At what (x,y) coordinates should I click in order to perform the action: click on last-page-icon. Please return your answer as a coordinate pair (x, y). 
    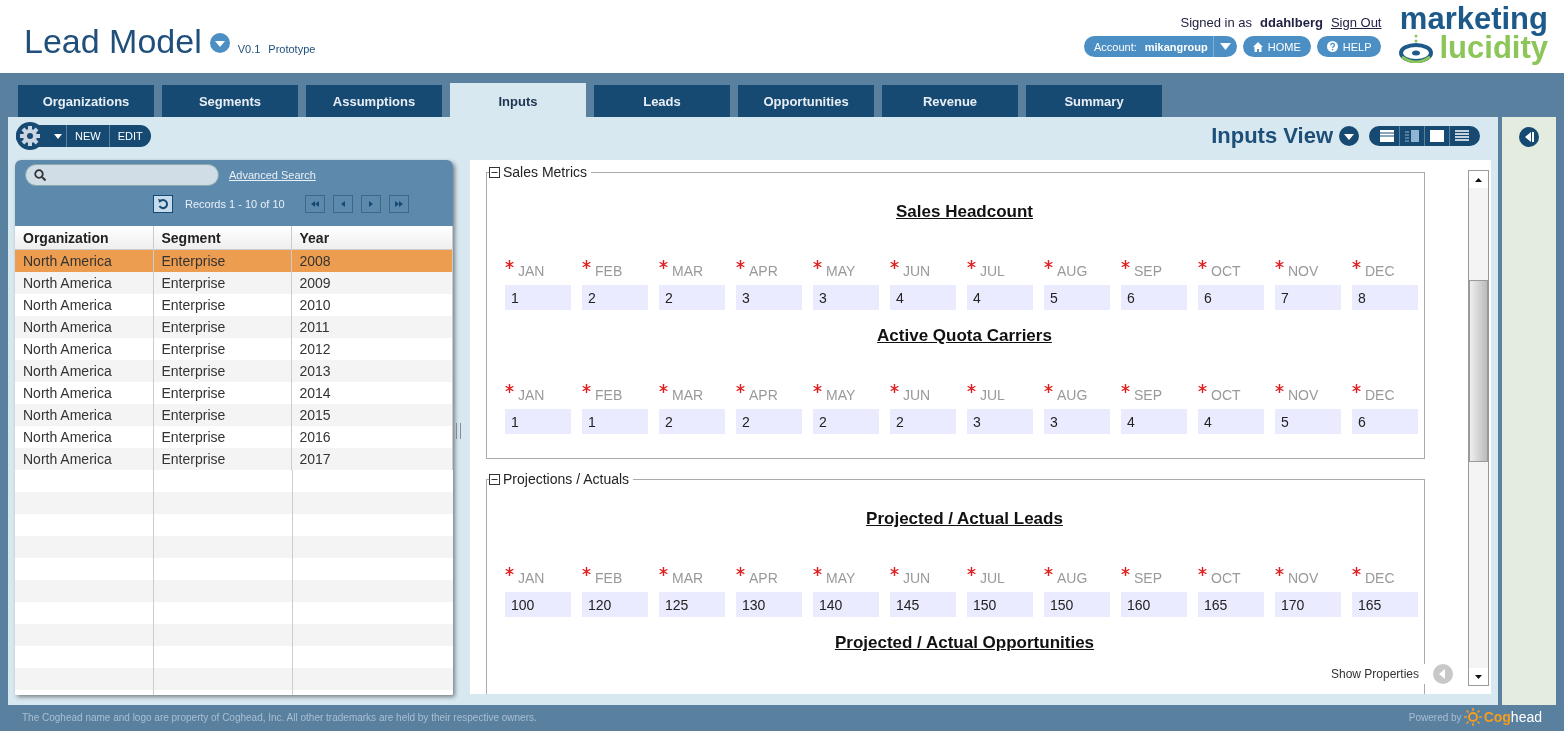
    Looking at the image, I should click on (398, 204).